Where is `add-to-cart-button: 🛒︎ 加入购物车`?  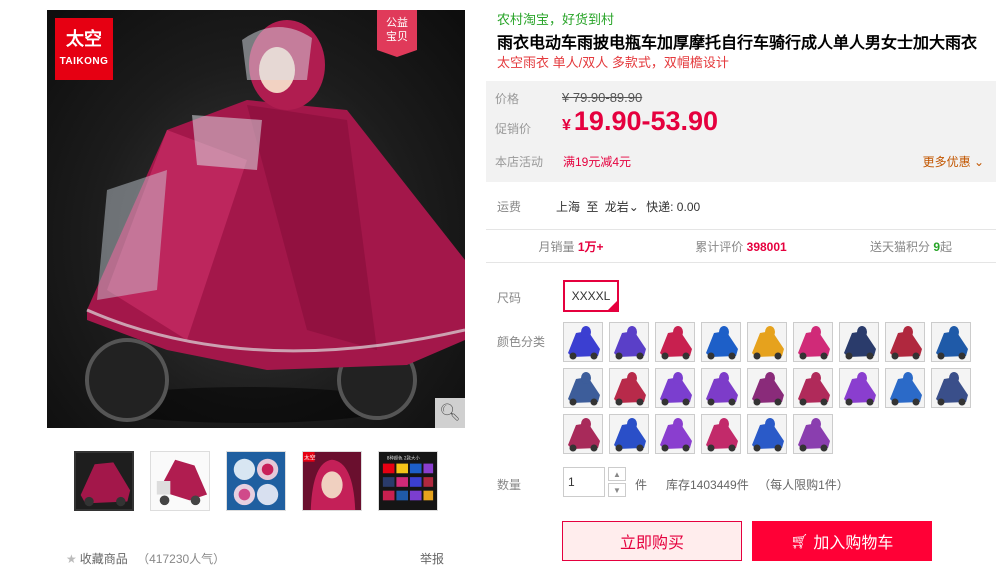 add-to-cart-button: 🛒︎ 加入购物车 is located at coordinates (842, 541).